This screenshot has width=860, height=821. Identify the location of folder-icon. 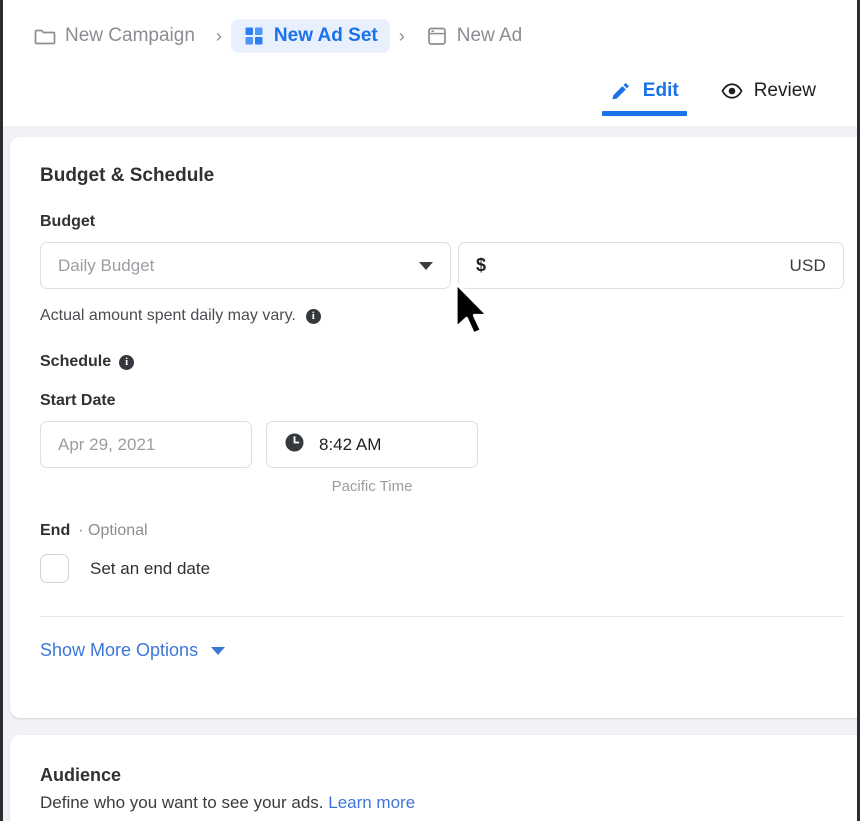
(45, 36).